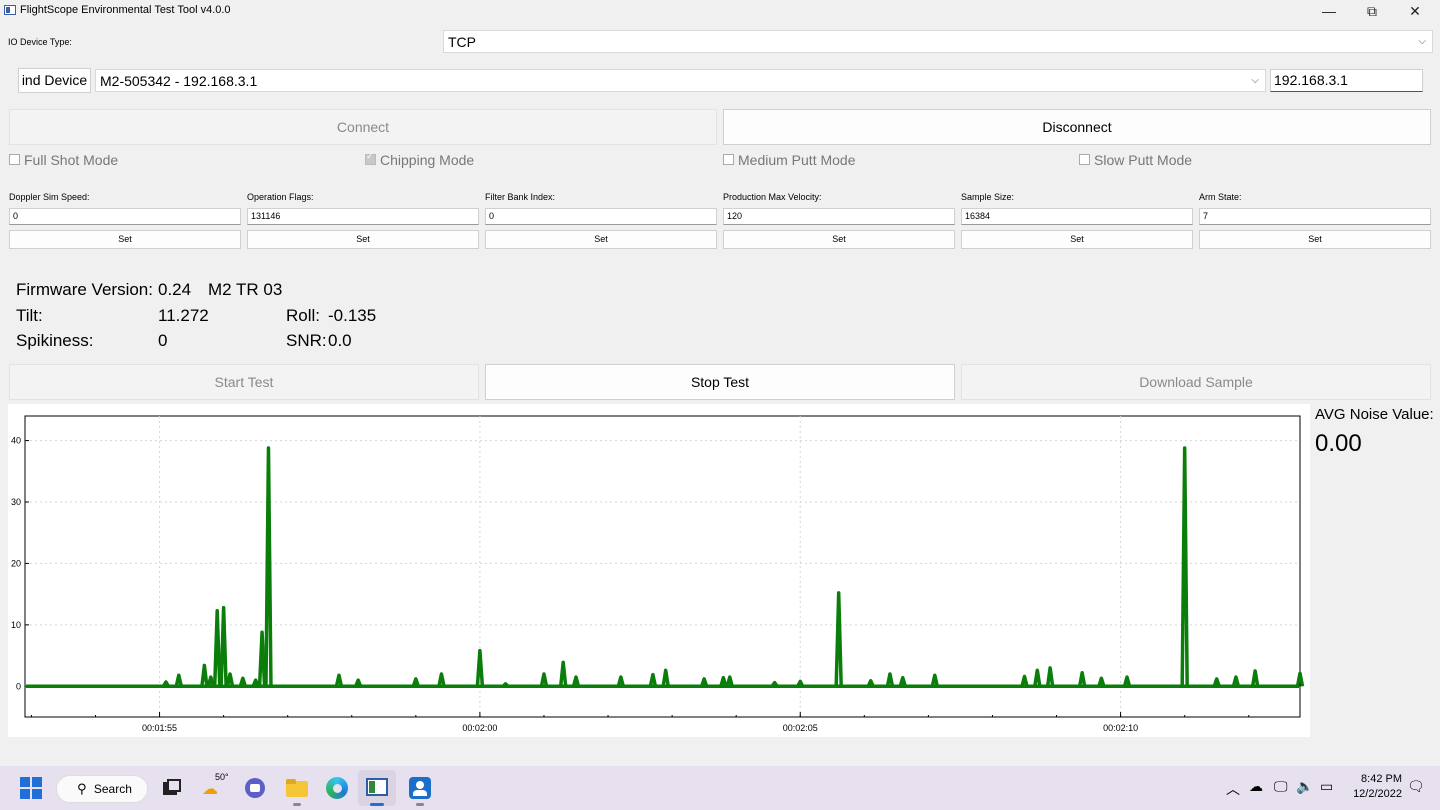  I want to click on medium-putt-mode-checkbox: Medium Putt Mode, so click(789, 160).